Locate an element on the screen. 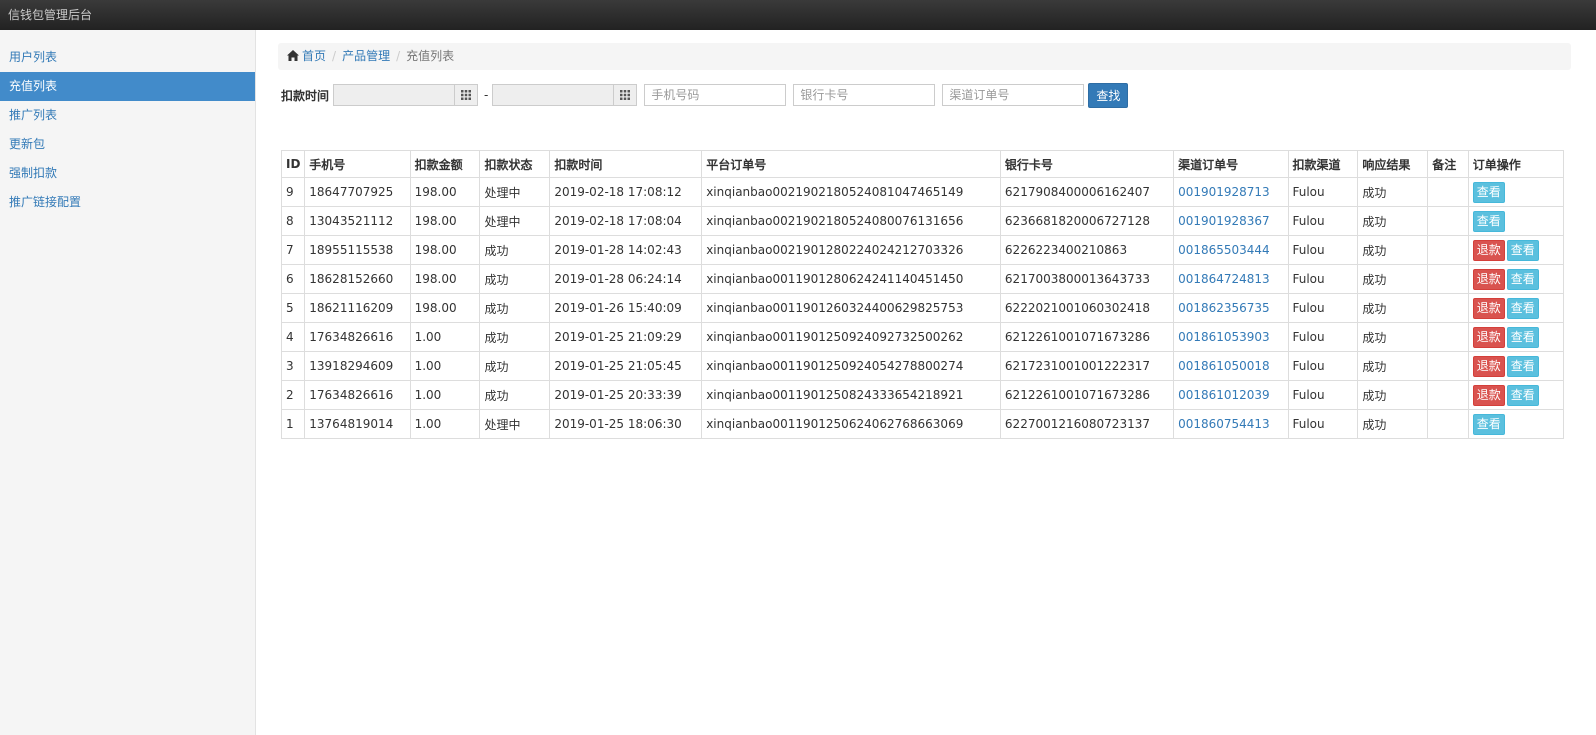 The width and height of the screenshot is (1596, 735). cell-id: 5 is located at coordinates (293, 308).